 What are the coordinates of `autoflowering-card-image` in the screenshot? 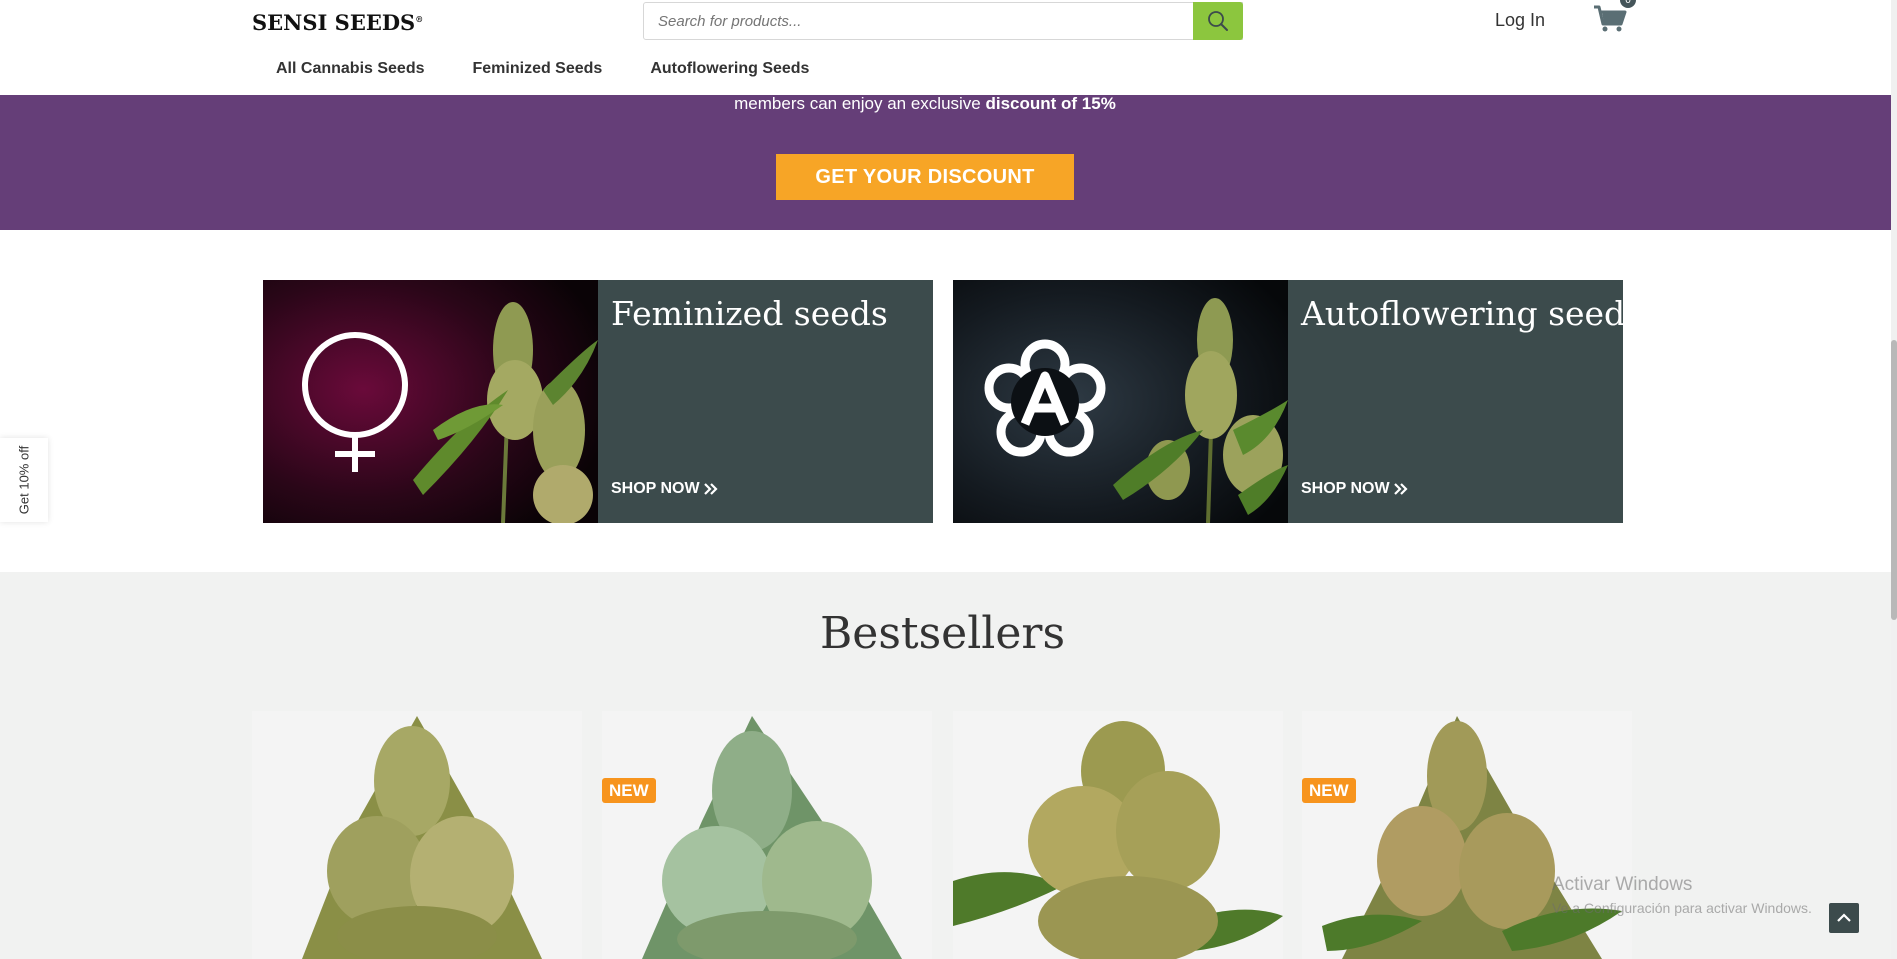 It's located at (1120, 401).